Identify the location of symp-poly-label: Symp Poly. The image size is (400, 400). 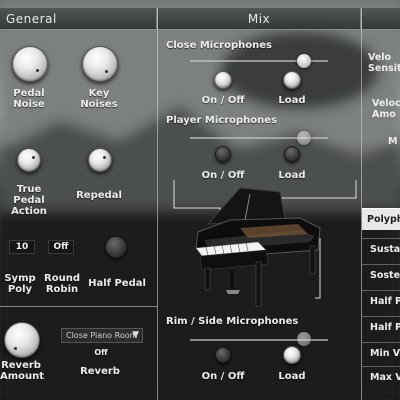
(20, 284).